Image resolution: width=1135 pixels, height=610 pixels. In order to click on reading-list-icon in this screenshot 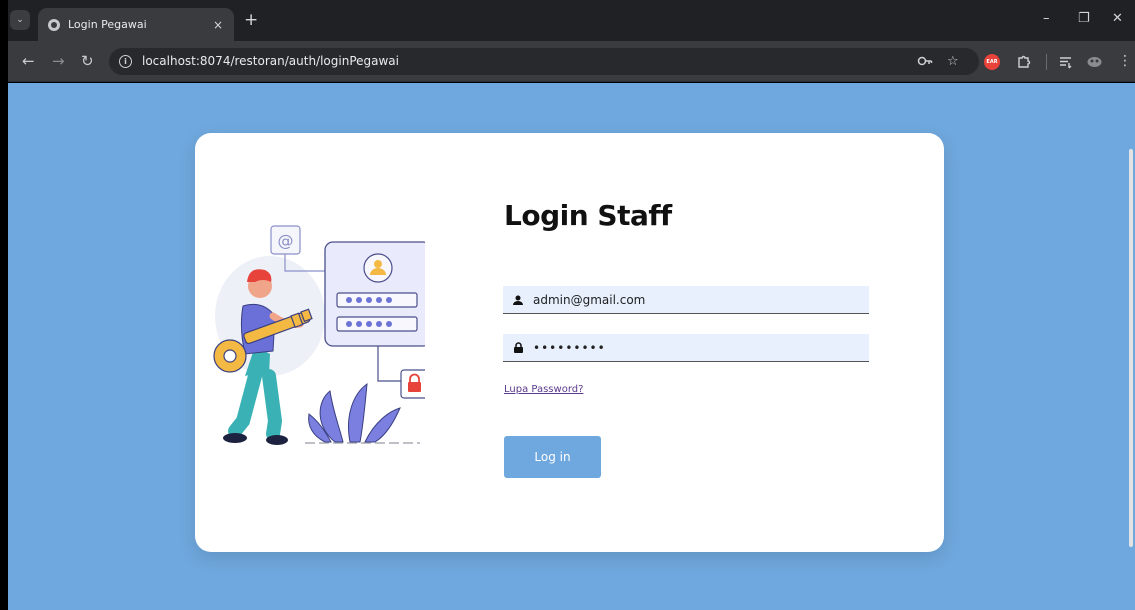, I will do `click(1065, 63)`.